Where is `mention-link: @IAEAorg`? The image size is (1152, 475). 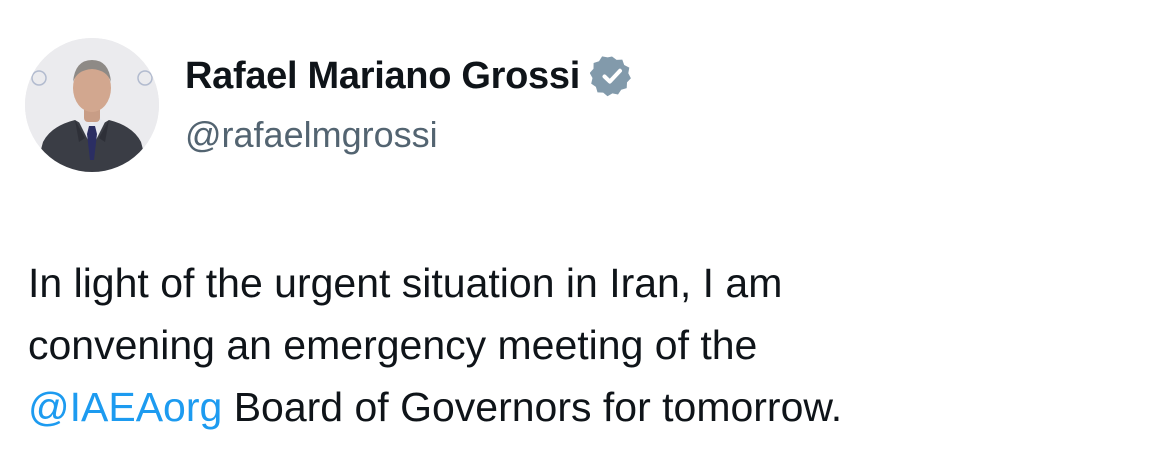 mention-link: @IAEAorg is located at coordinates (125, 407).